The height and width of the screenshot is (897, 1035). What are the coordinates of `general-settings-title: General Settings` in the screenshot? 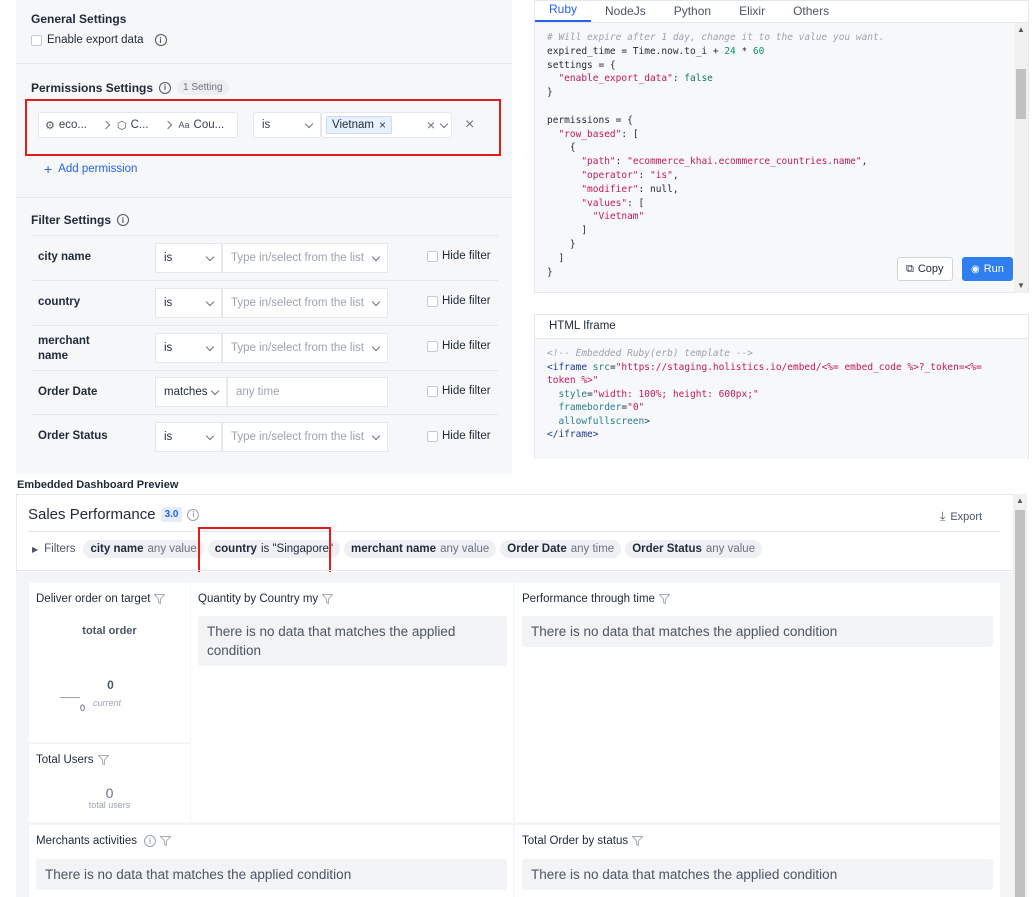 It's located at (79, 19).